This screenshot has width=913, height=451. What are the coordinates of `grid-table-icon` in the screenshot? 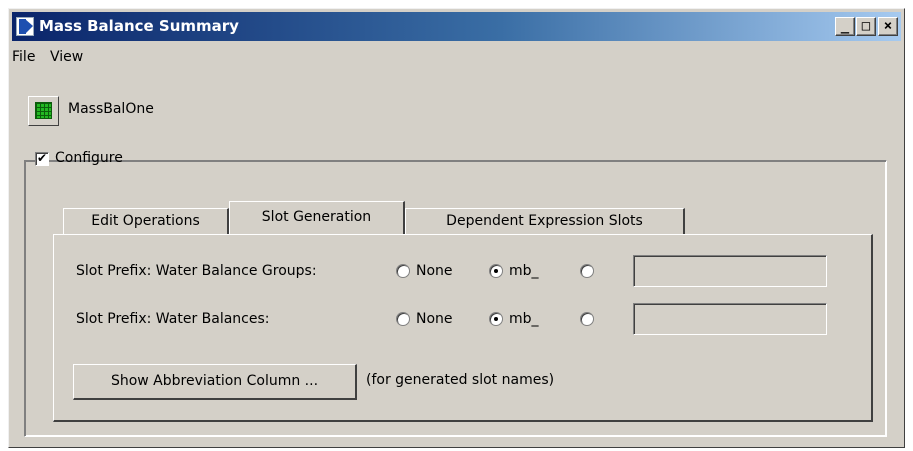 It's located at (43, 110).